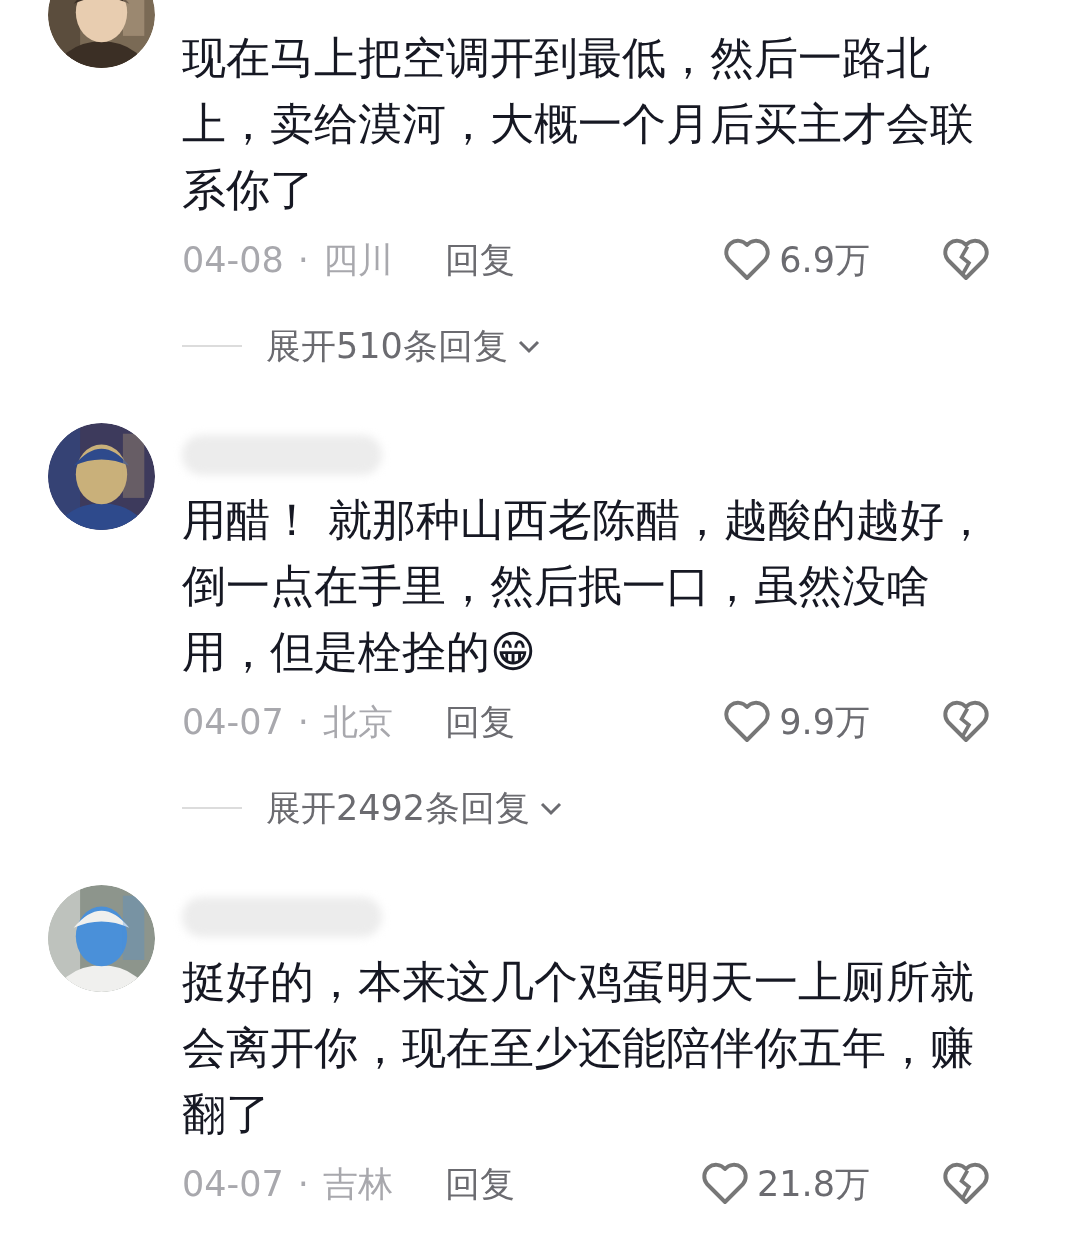 The height and width of the screenshot is (1235, 1080). What do you see at coordinates (357, 1184) in the screenshot?
I see `comment-location: 吉林` at bounding box center [357, 1184].